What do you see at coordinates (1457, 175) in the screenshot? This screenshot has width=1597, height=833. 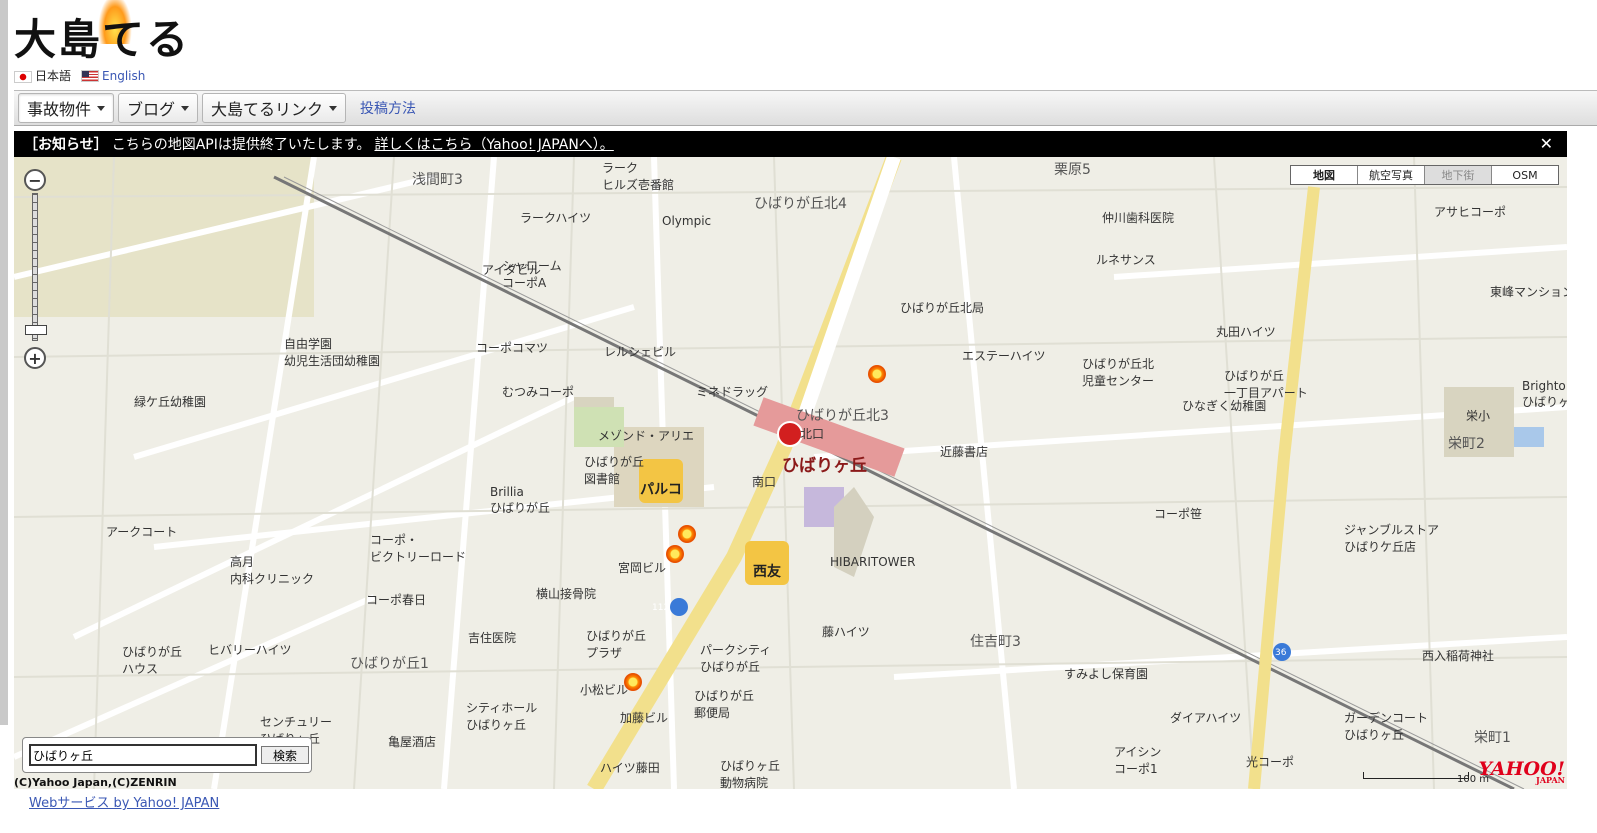 I see `maptype-underground-button: 地下街` at bounding box center [1457, 175].